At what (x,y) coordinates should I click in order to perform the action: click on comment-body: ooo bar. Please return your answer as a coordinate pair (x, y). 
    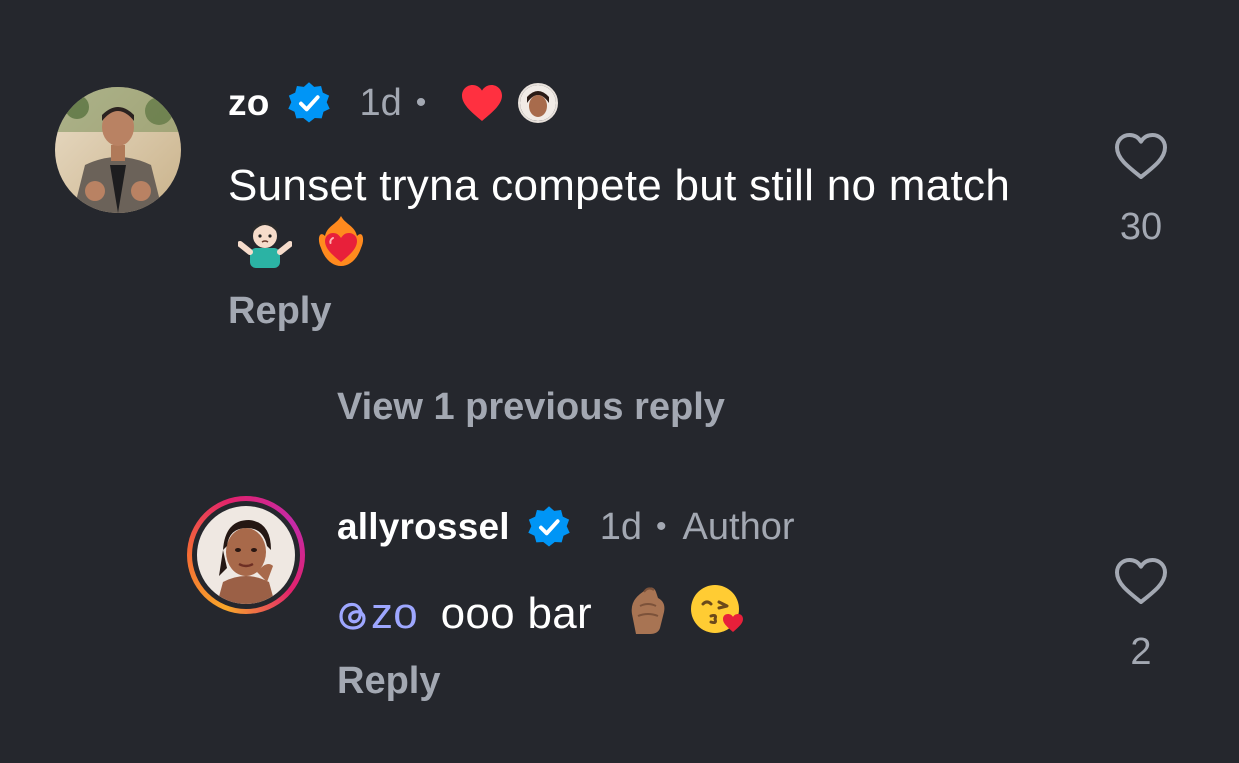
    Looking at the image, I should click on (516, 613).